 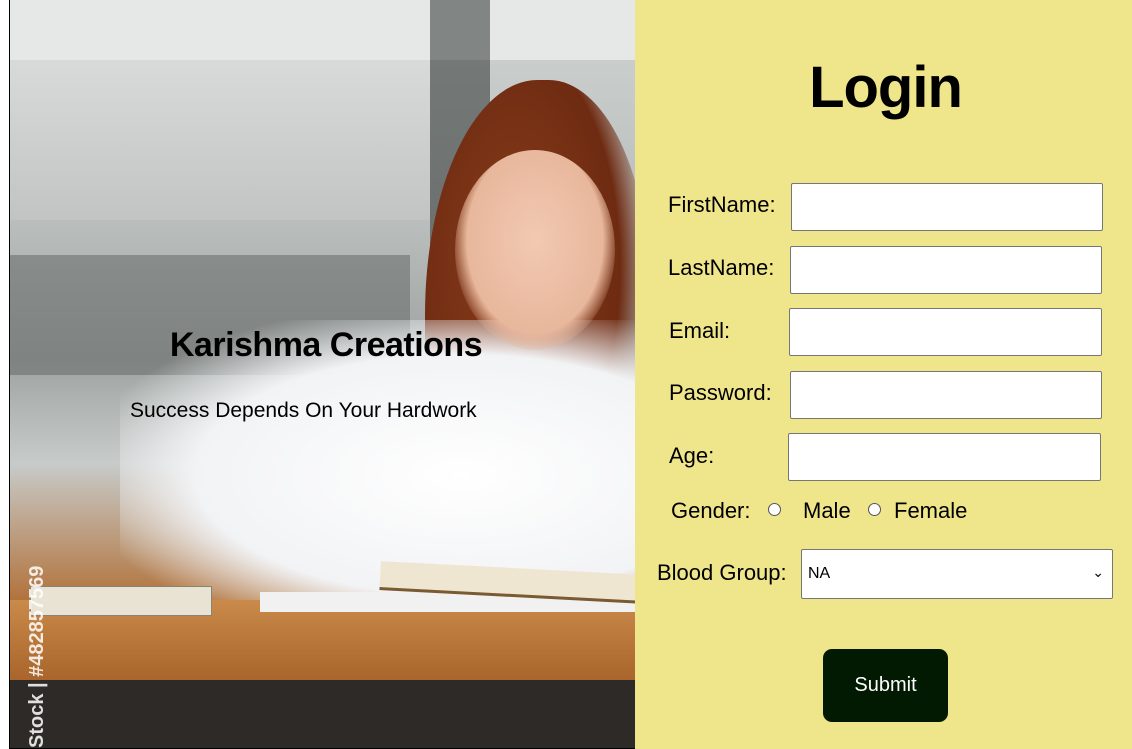 I want to click on book, so click(x=121, y=601).